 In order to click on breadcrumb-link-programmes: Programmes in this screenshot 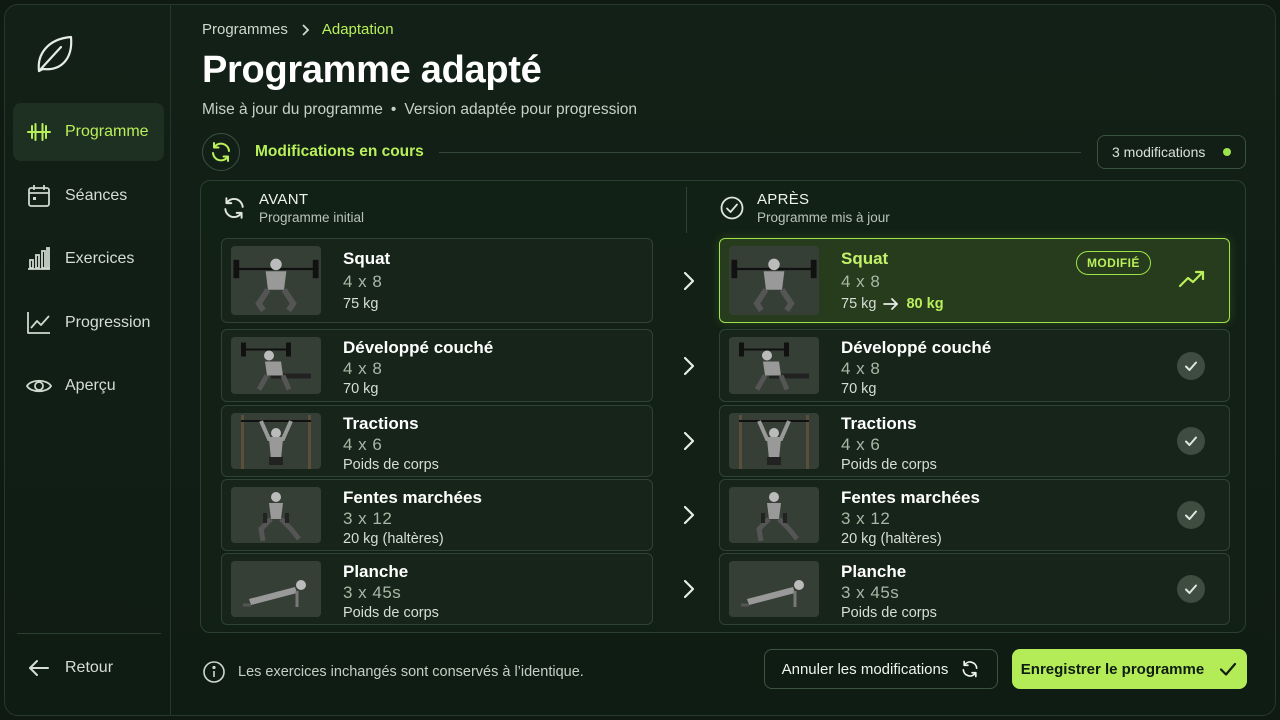, I will do `click(245, 29)`.